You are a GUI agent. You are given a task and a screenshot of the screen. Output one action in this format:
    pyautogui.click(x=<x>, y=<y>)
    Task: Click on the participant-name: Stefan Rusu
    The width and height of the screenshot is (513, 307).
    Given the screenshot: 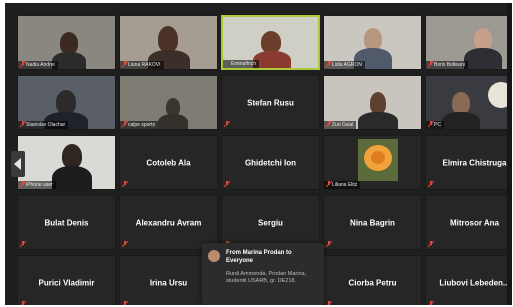 What is the action you would take?
    pyautogui.click(x=270, y=102)
    